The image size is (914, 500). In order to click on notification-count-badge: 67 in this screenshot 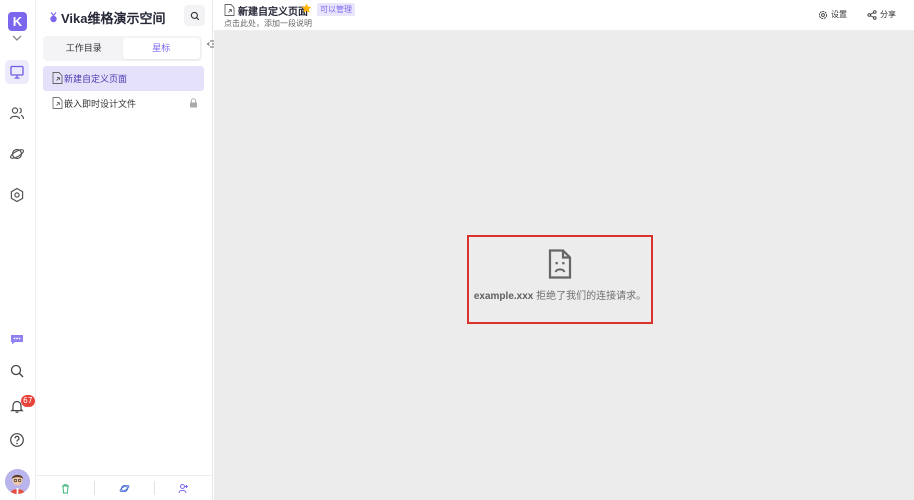, I will do `click(28, 401)`.